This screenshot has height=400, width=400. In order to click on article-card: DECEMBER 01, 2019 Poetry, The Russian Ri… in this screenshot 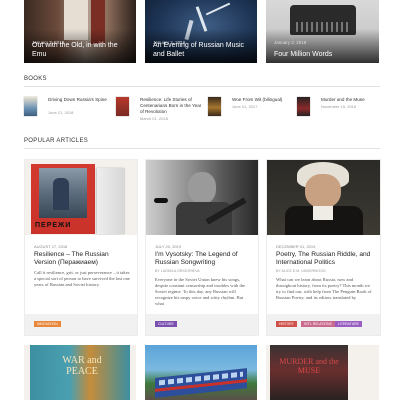, I will do `click(323, 247)`.